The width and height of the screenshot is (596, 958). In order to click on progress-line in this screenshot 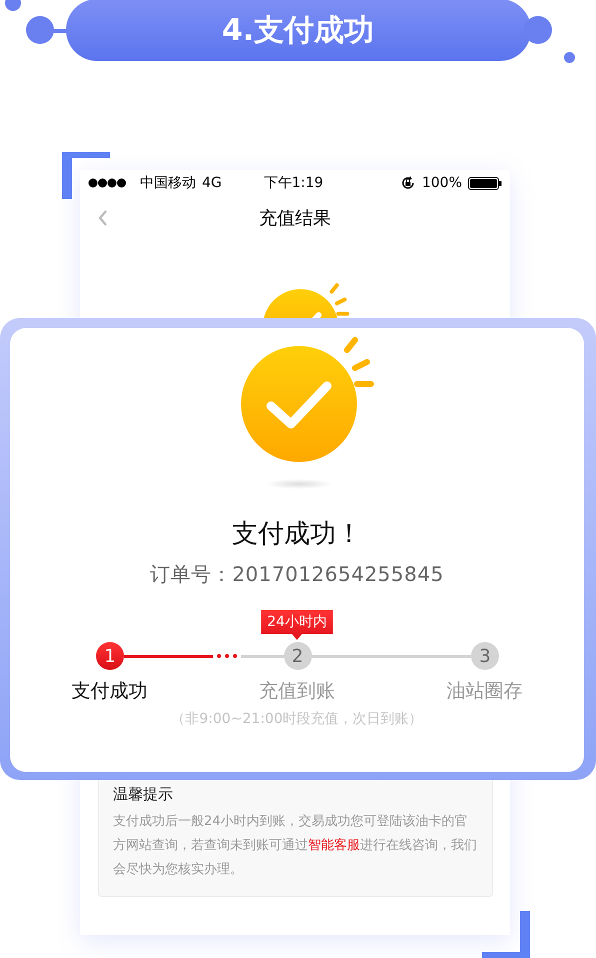, I will do `click(262, 656)`.